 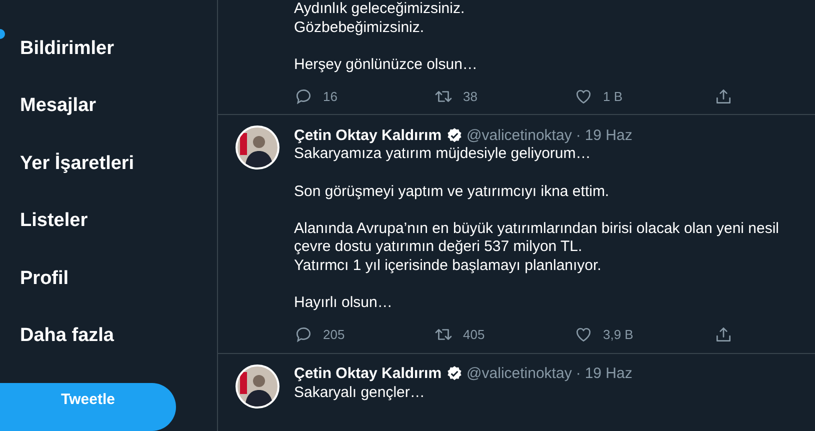 I want to click on tweet-text: Aydınlık geleceğimizsiniz. Gözbebeğimizsiniz., so click(x=380, y=19).